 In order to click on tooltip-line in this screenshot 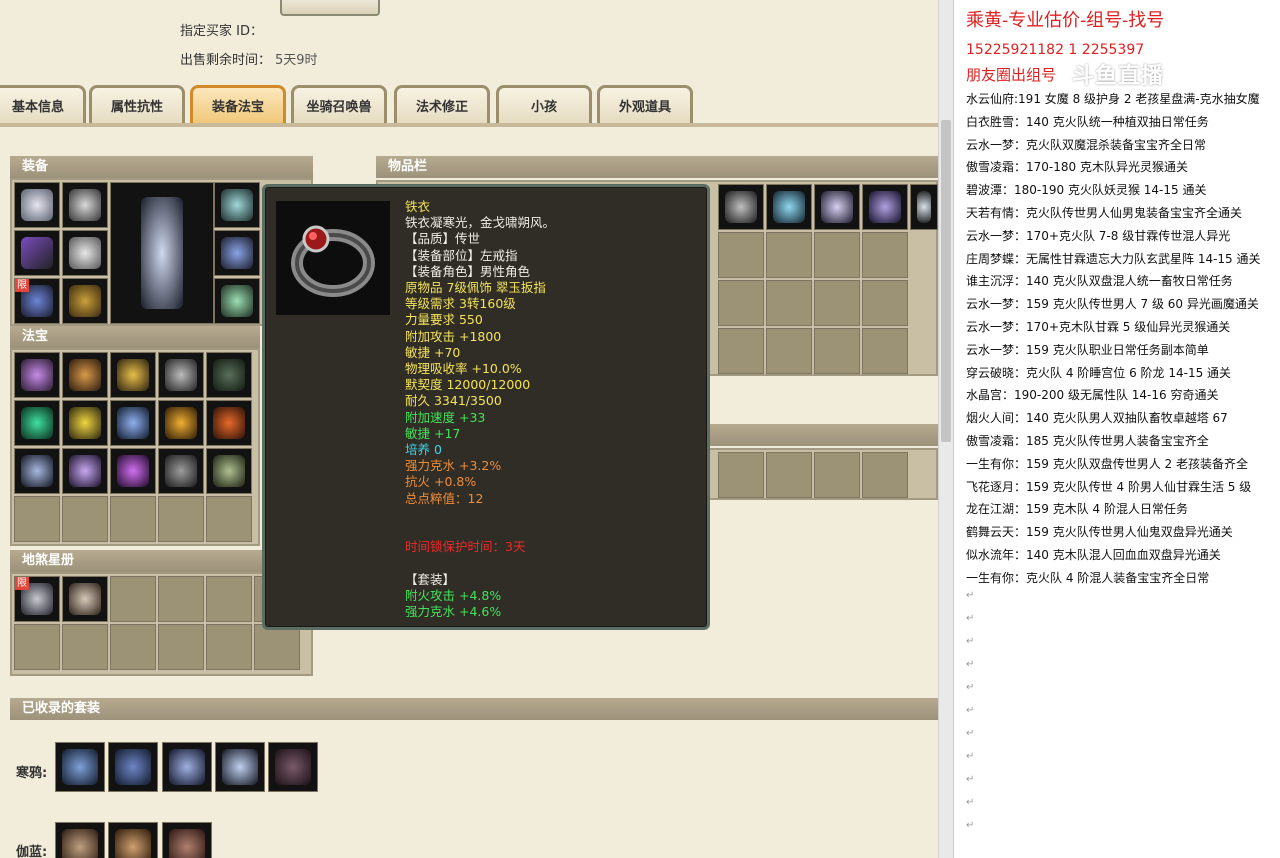, I will do `click(480, 563)`.